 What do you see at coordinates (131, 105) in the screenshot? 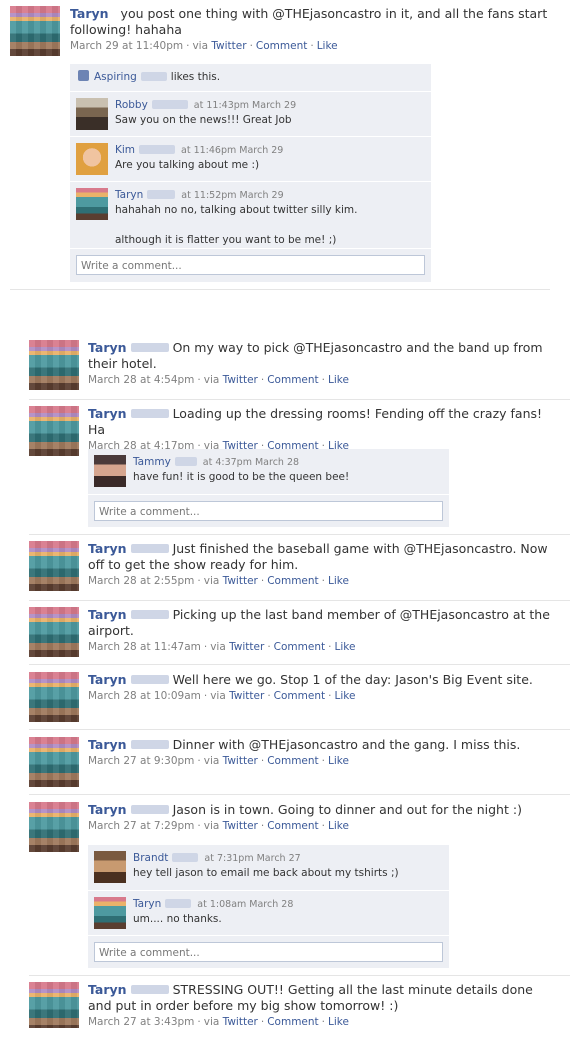
I see `commenter-name: Robby` at bounding box center [131, 105].